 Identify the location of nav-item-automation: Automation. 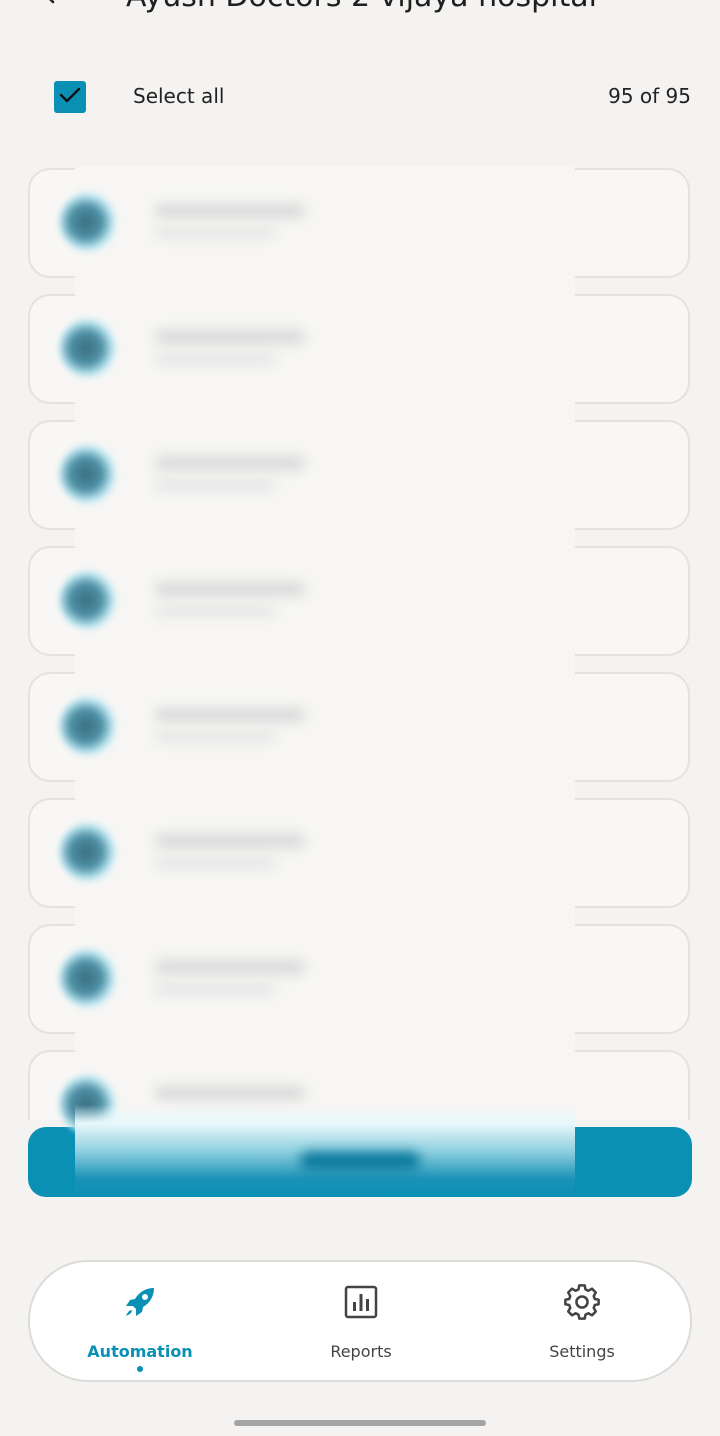
(140, 1321).